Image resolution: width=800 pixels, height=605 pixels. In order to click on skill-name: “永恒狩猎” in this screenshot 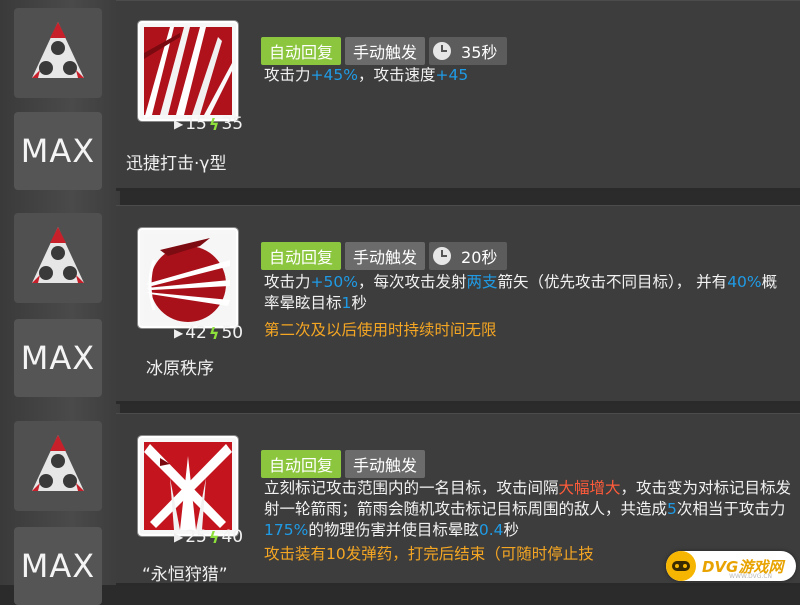, I will do `click(185, 575)`.